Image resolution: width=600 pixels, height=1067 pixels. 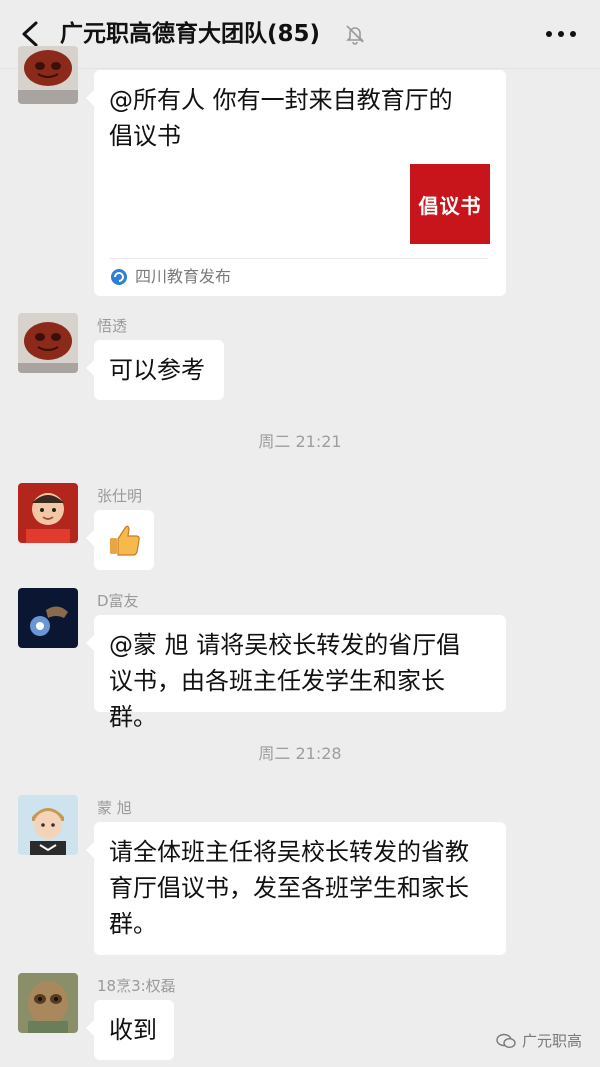 What do you see at coordinates (112, 326) in the screenshot?
I see `sender-name: 悟透` at bounding box center [112, 326].